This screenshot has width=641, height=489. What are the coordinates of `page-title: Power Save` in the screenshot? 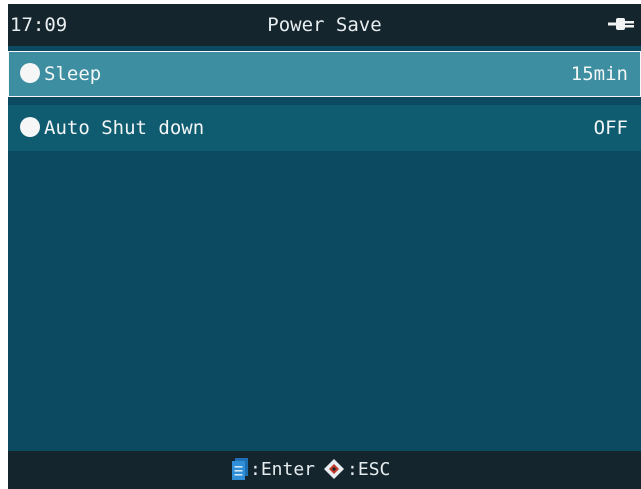 It's located at (324, 25).